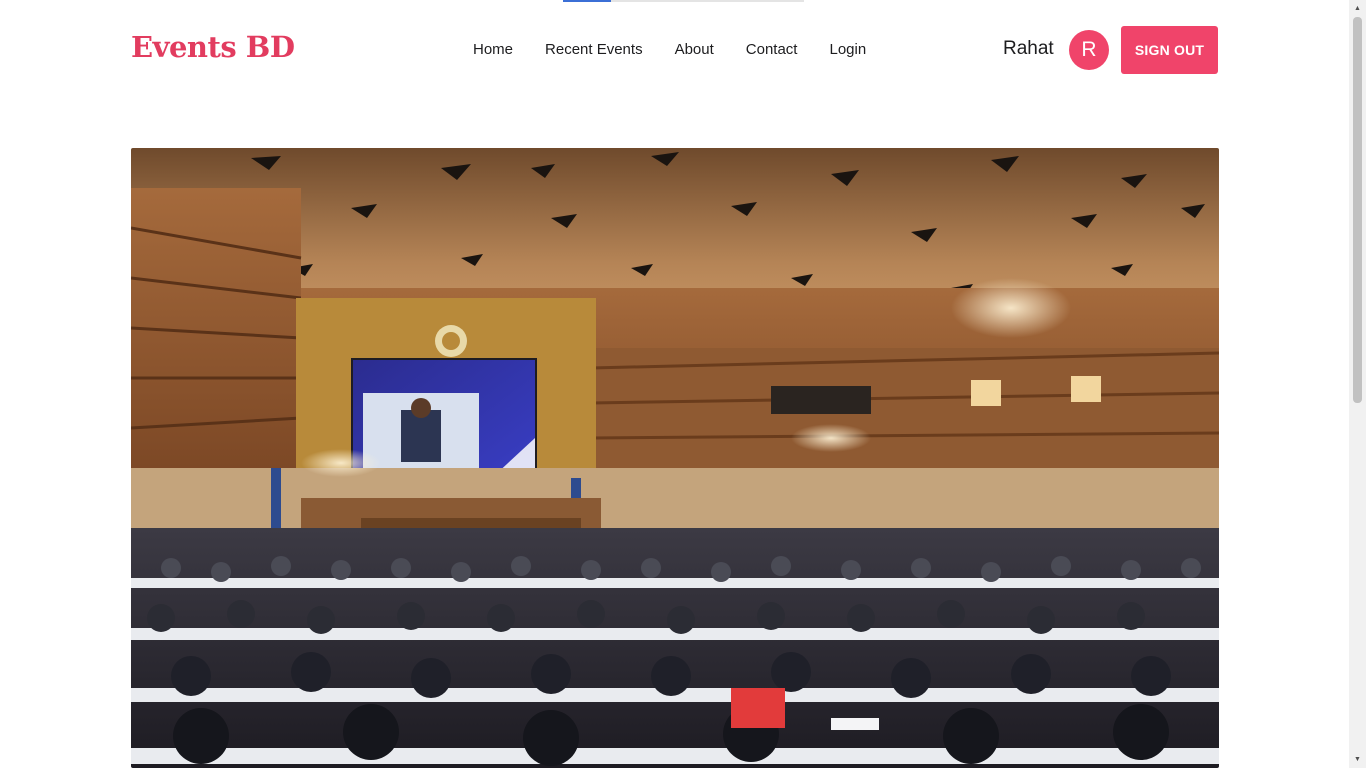 The width and height of the screenshot is (1366, 768). I want to click on page-loading-bar, so click(683, 1).